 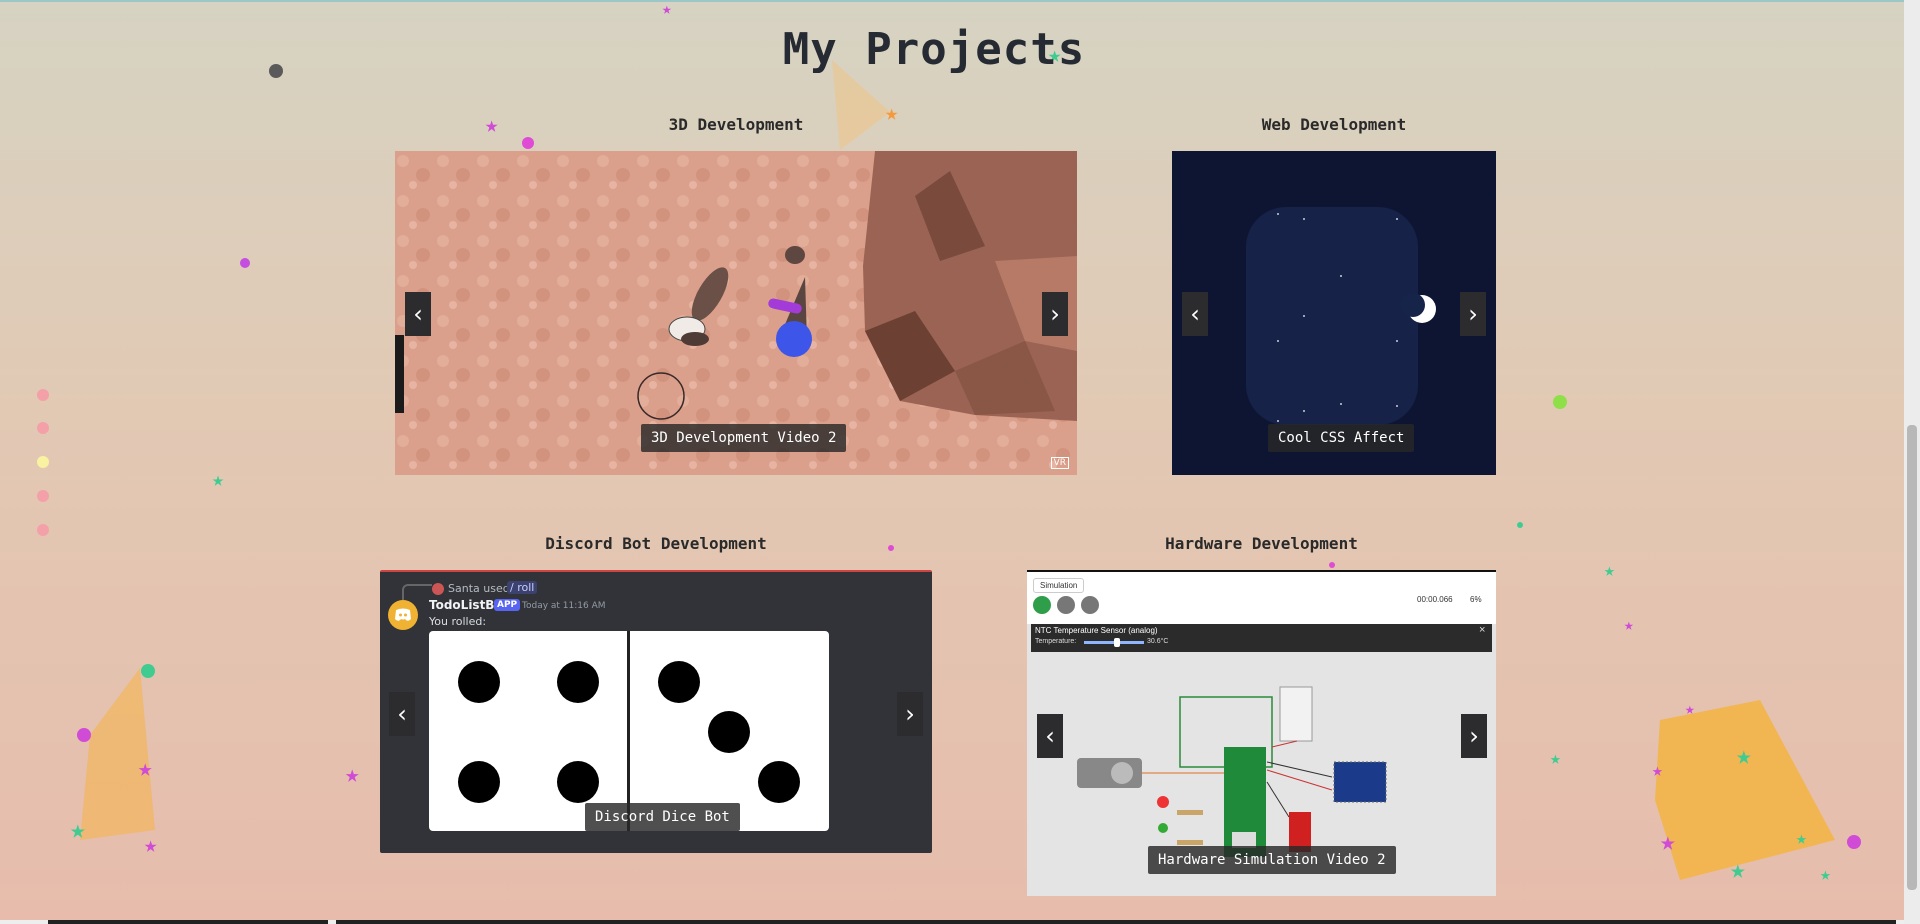 I want to click on sim-timer: 00:00.066, so click(x=1435, y=599).